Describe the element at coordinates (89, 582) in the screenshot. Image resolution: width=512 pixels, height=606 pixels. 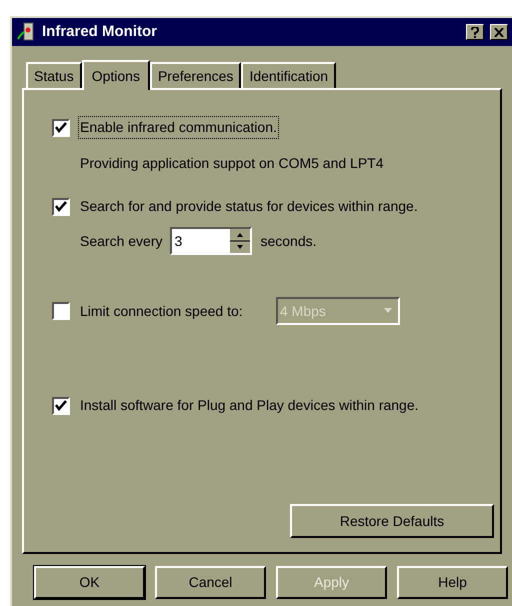
I see `dialog-button: OK` at that location.